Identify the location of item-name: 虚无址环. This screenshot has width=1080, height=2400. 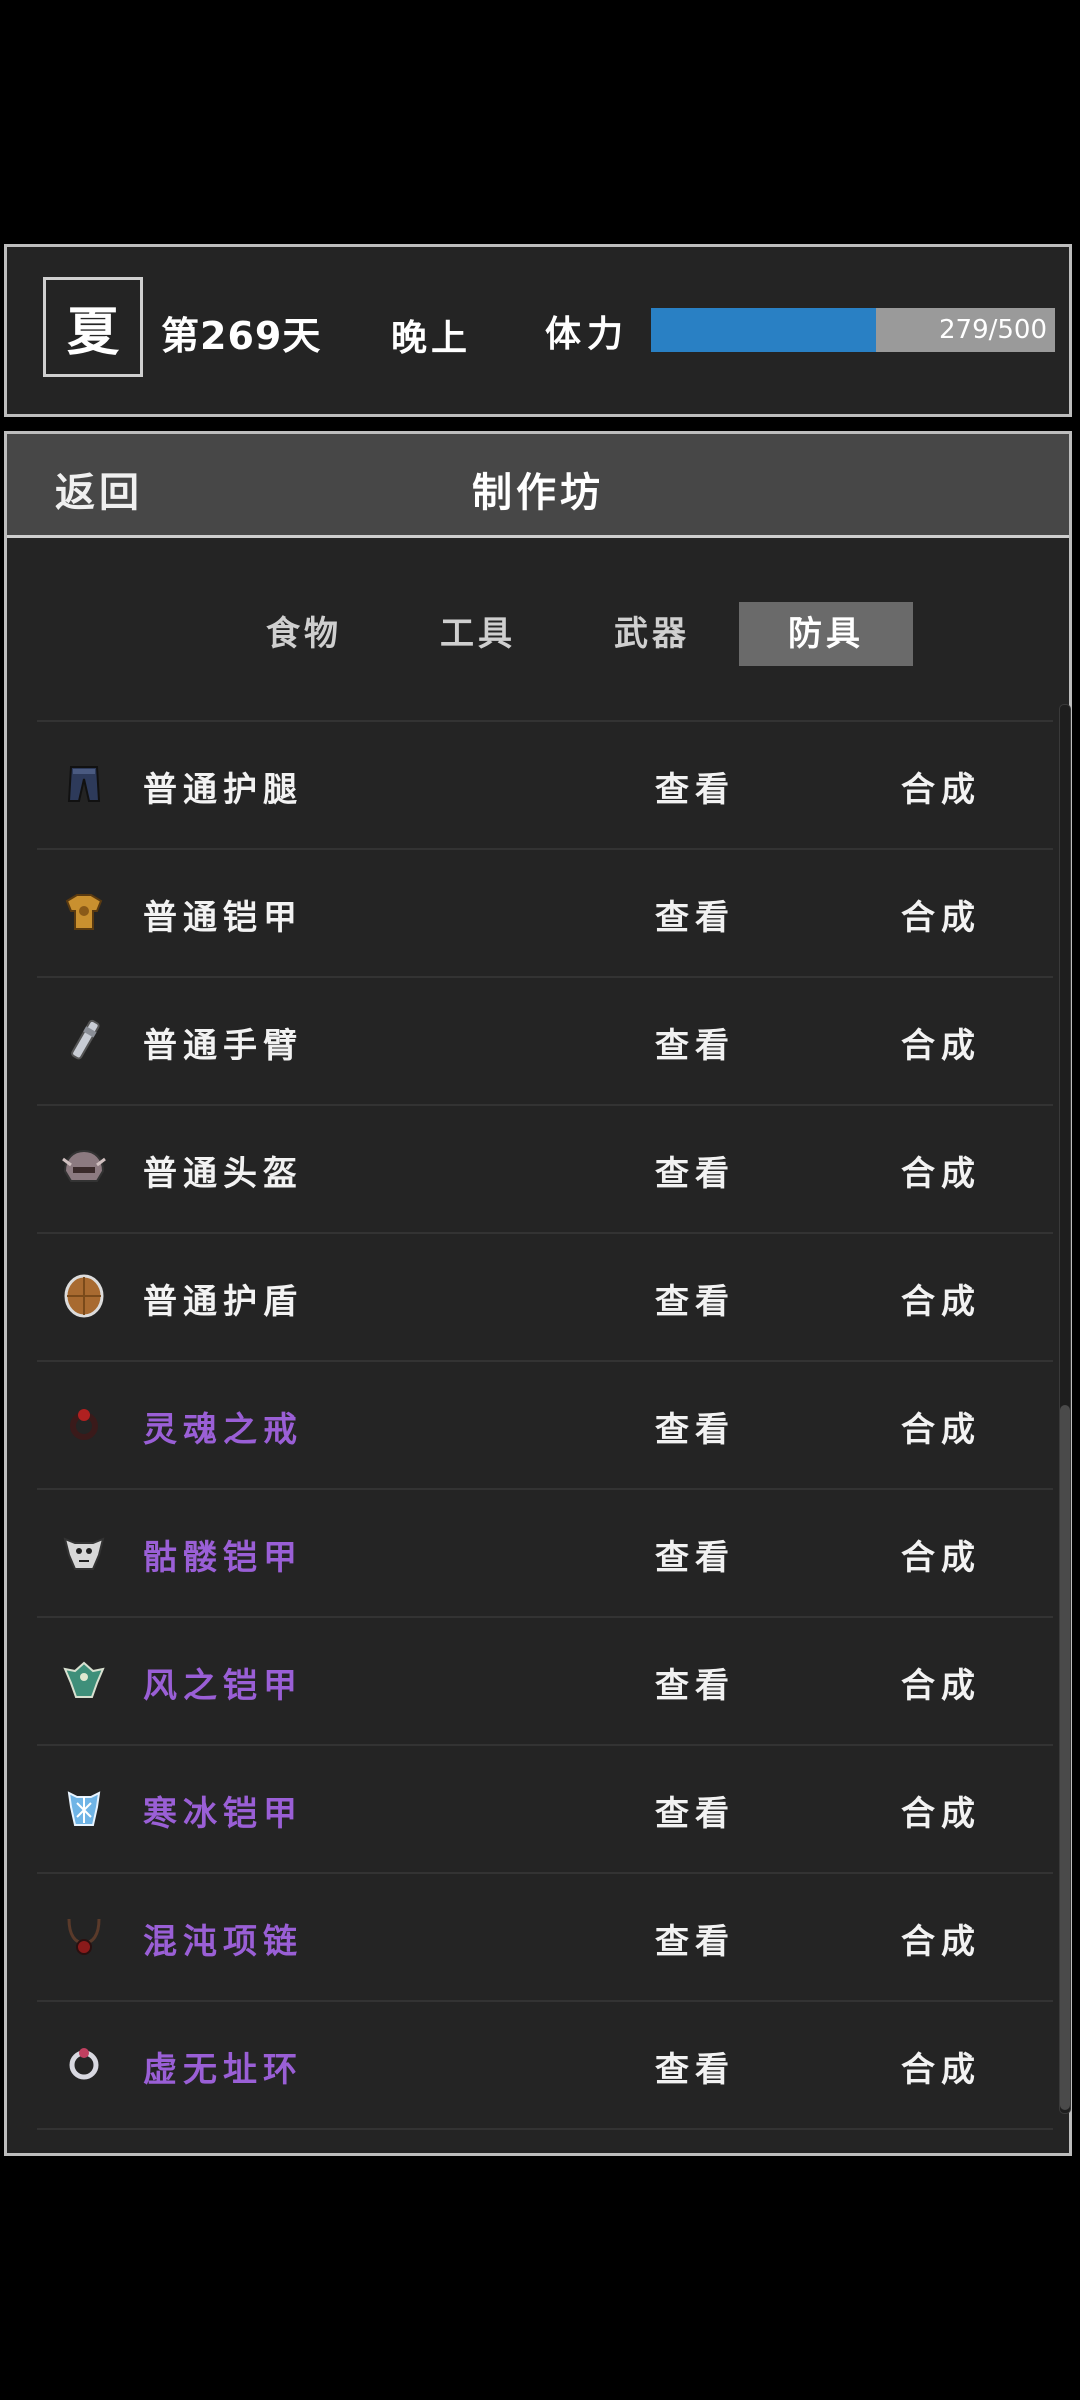
(223, 2070).